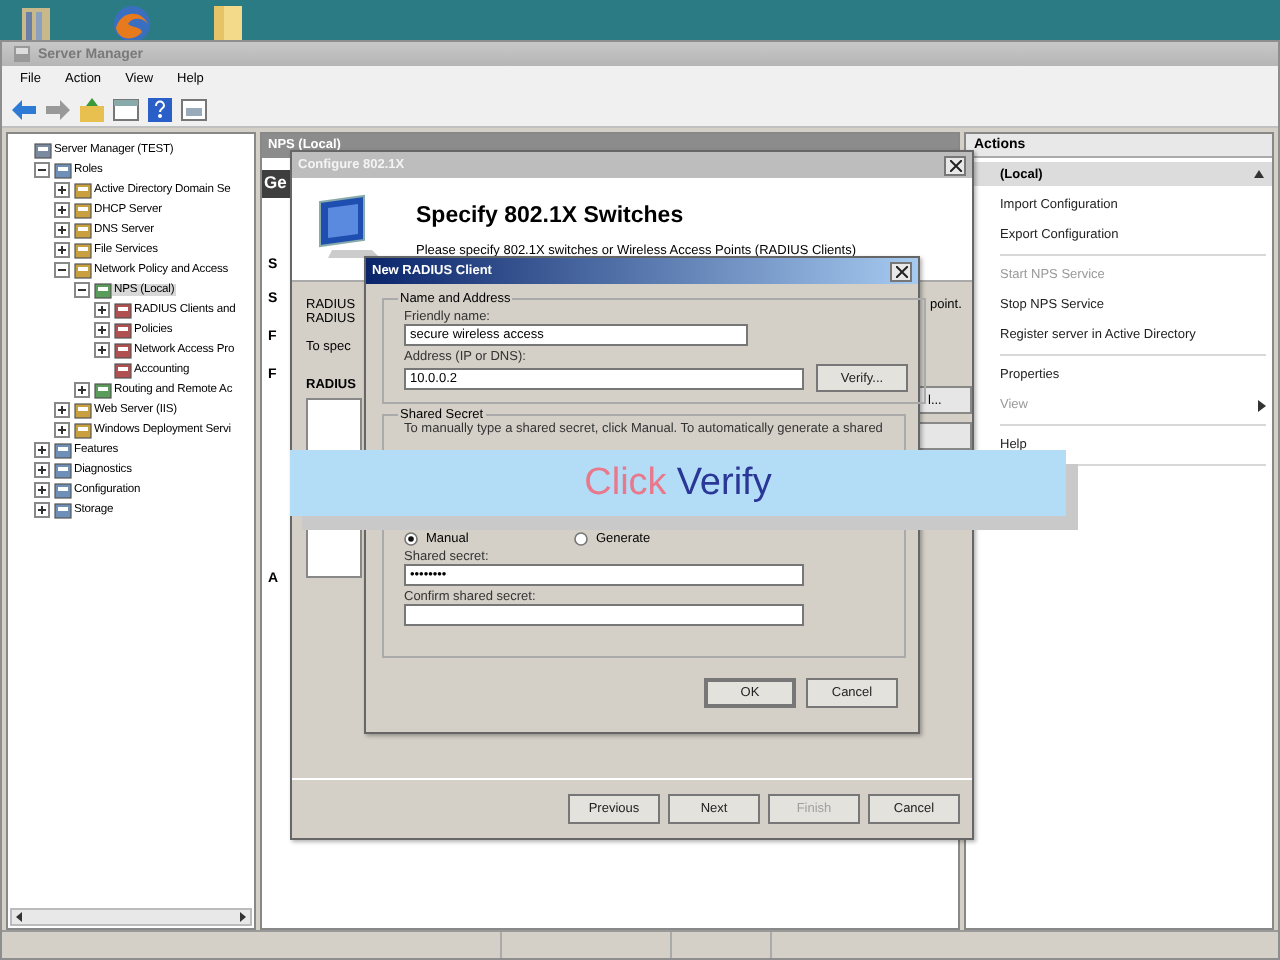 The height and width of the screenshot is (960, 1280). Describe the element at coordinates (24, 109) in the screenshot. I see `back-arrow-icon` at that location.